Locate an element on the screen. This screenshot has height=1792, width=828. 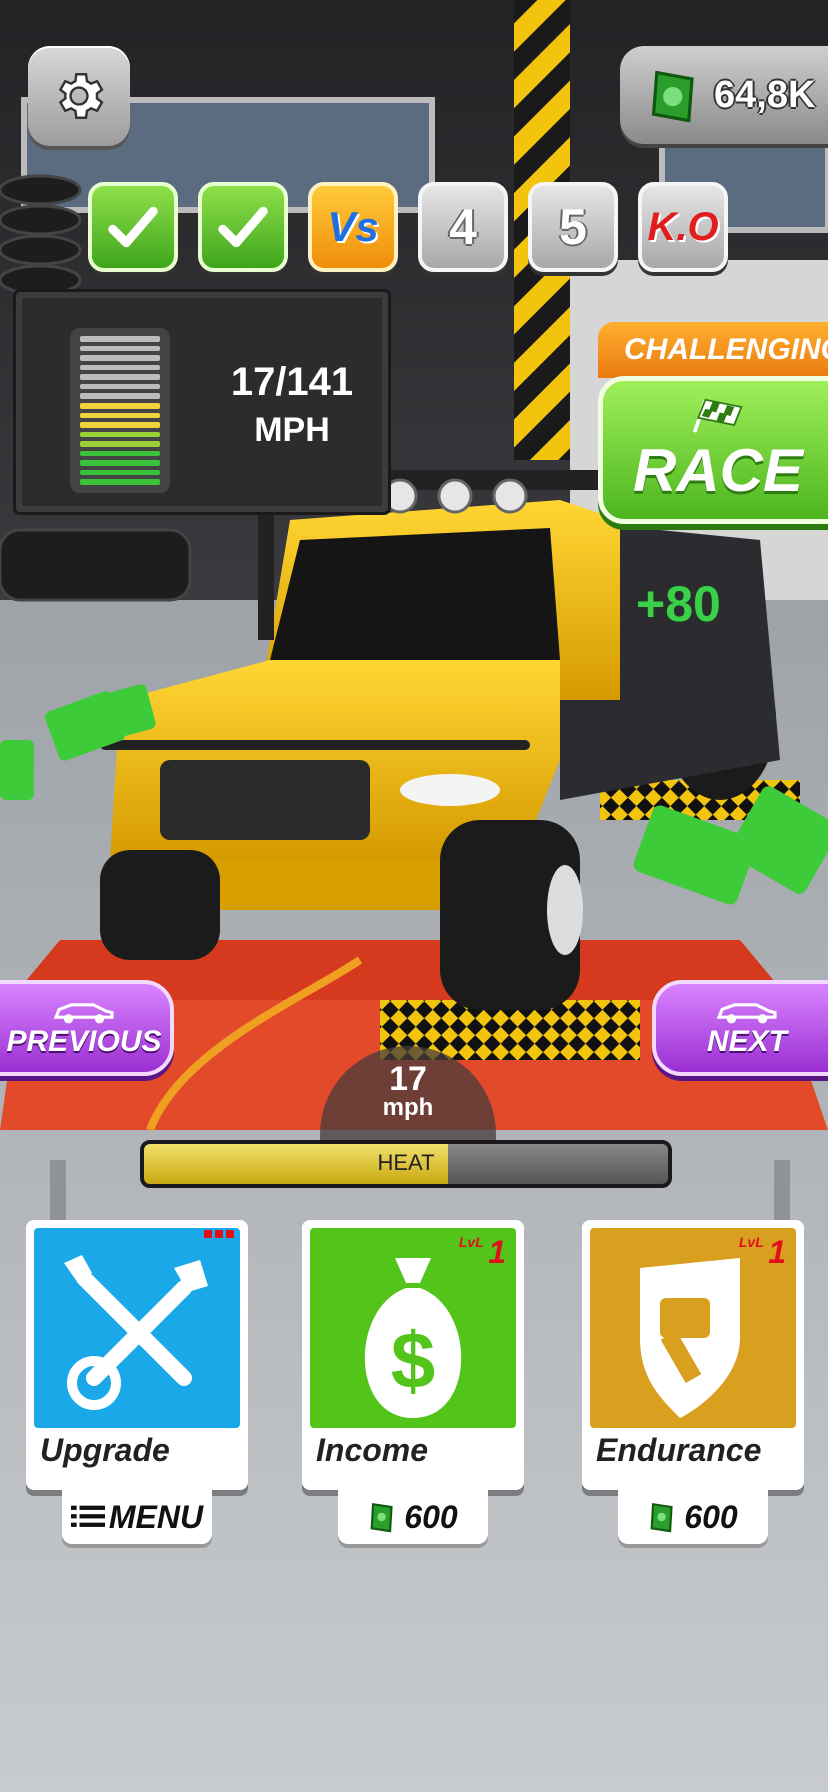
upgrade-card: Upgrade is located at coordinates (137, 1355).